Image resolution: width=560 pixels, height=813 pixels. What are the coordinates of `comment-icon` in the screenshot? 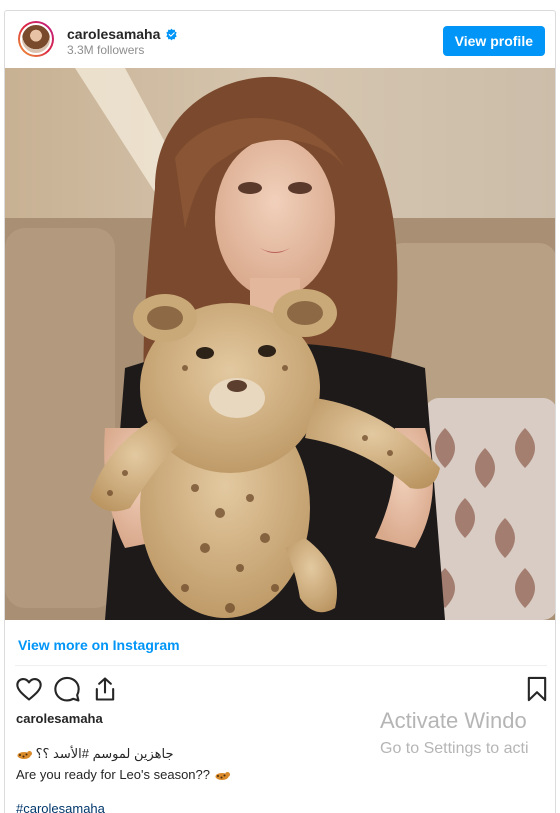 It's located at (67, 689).